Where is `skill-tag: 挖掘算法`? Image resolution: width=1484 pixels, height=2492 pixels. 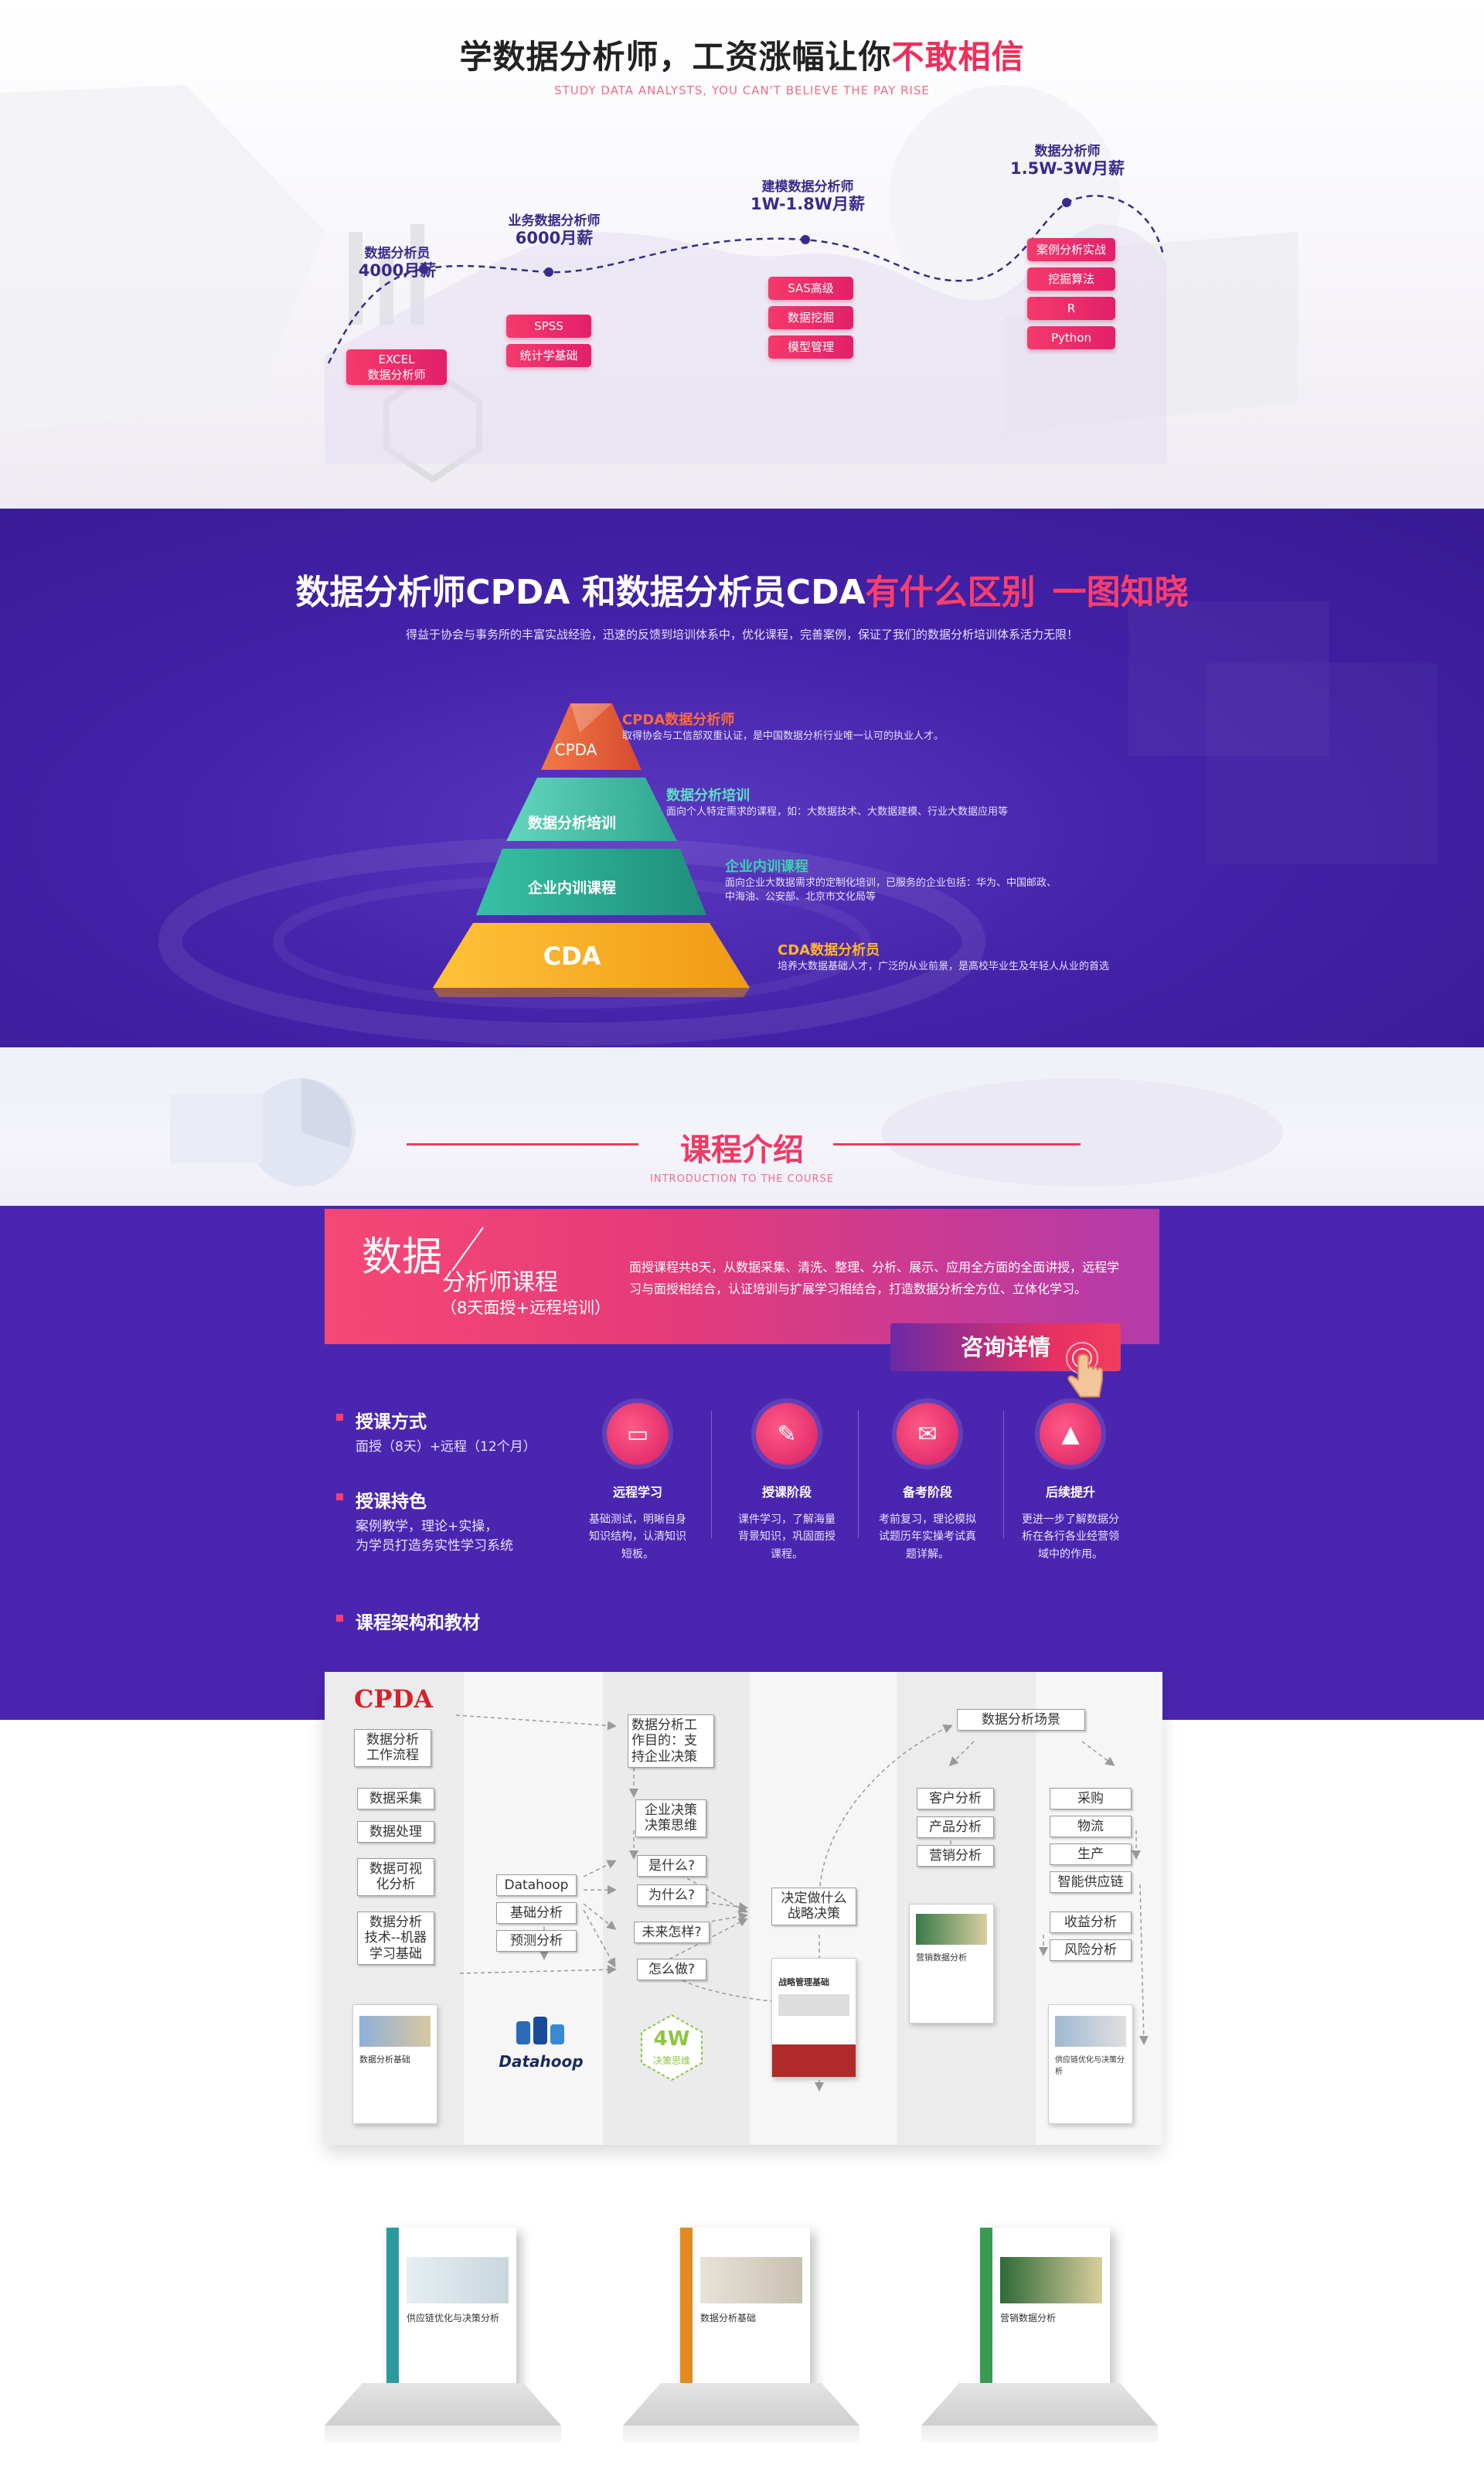
skill-tag: 挖掘算法 is located at coordinates (1071, 279).